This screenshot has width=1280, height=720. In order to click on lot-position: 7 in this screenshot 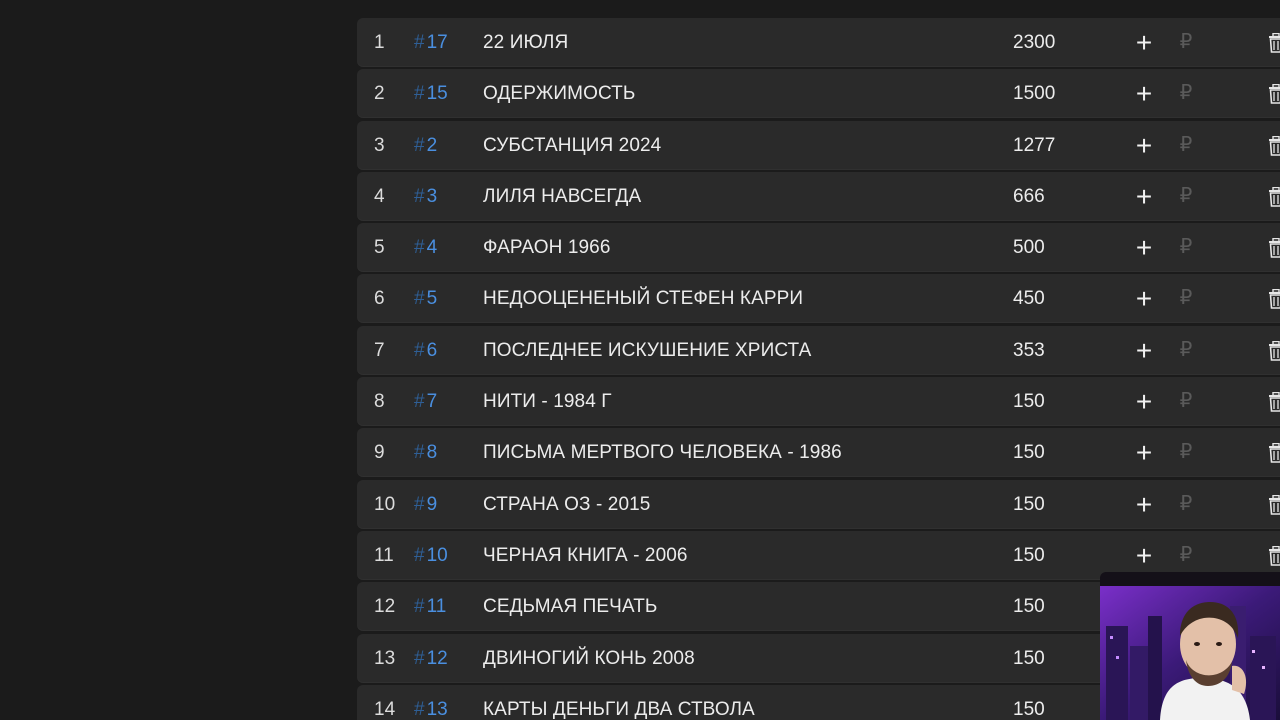, I will do `click(379, 350)`.